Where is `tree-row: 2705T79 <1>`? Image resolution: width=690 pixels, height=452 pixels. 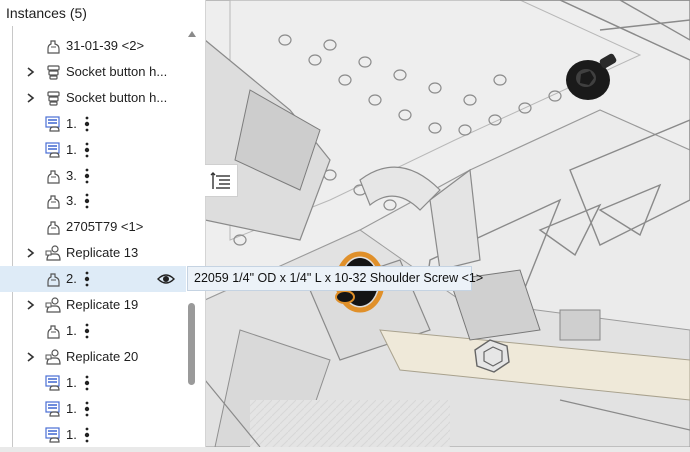 tree-row: 2705T79 <1> is located at coordinates (93, 227).